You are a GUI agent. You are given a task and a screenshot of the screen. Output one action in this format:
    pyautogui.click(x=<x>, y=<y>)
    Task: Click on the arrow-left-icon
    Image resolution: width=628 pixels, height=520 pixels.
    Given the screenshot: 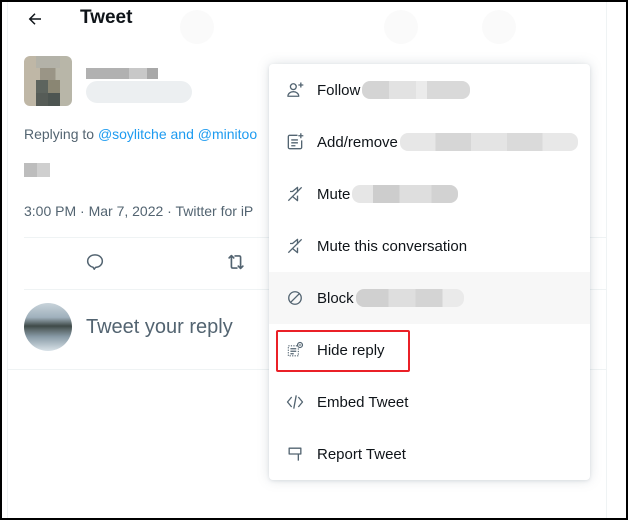 What is the action you would take?
    pyautogui.click(x=34, y=19)
    